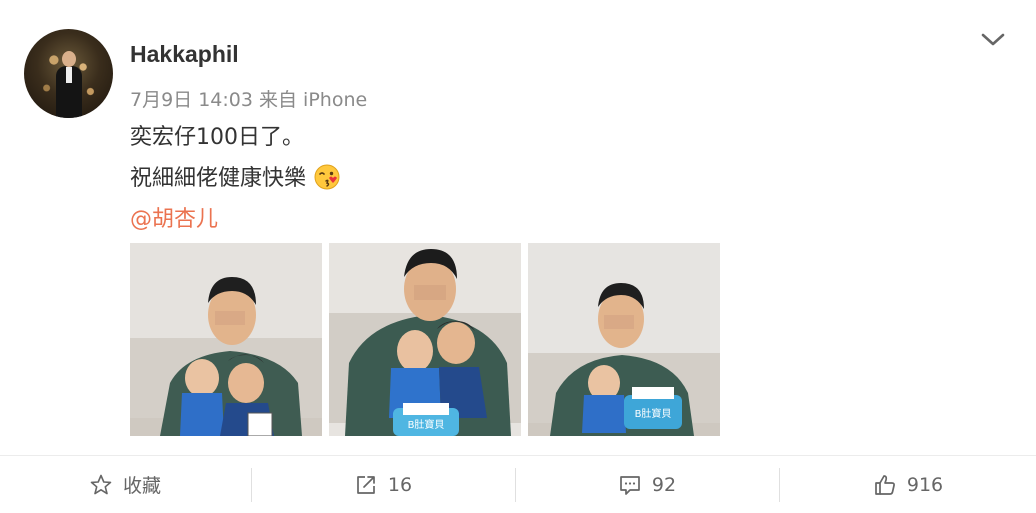 This screenshot has width=1036, height=513. What do you see at coordinates (174, 217) in the screenshot?
I see `mention-link: @胡杏儿` at bounding box center [174, 217].